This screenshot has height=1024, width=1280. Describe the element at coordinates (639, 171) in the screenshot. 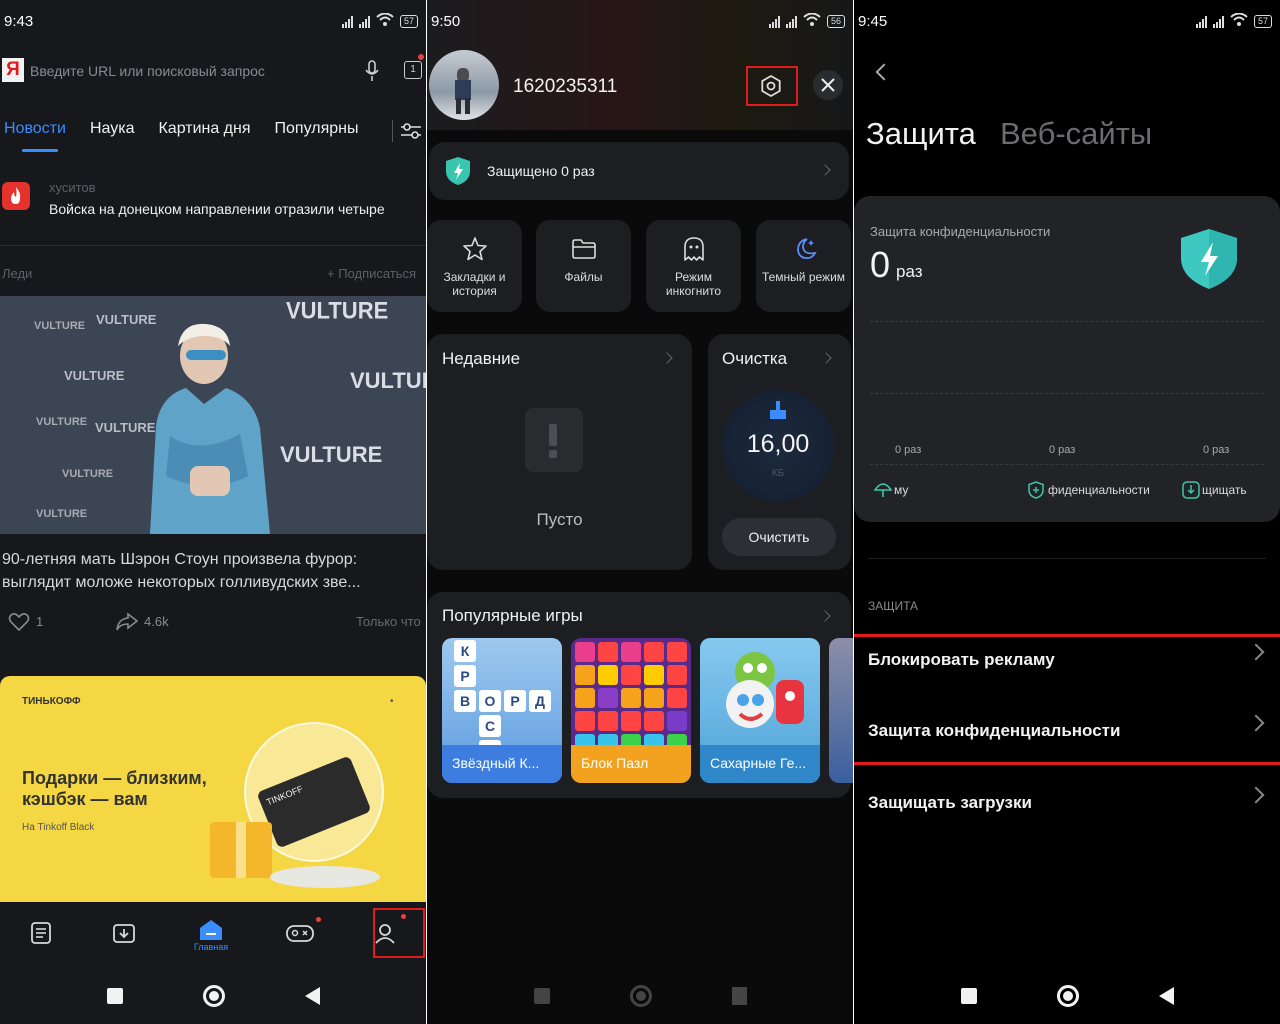

I see `protection-summary: Защищено 0 раз` at that location.